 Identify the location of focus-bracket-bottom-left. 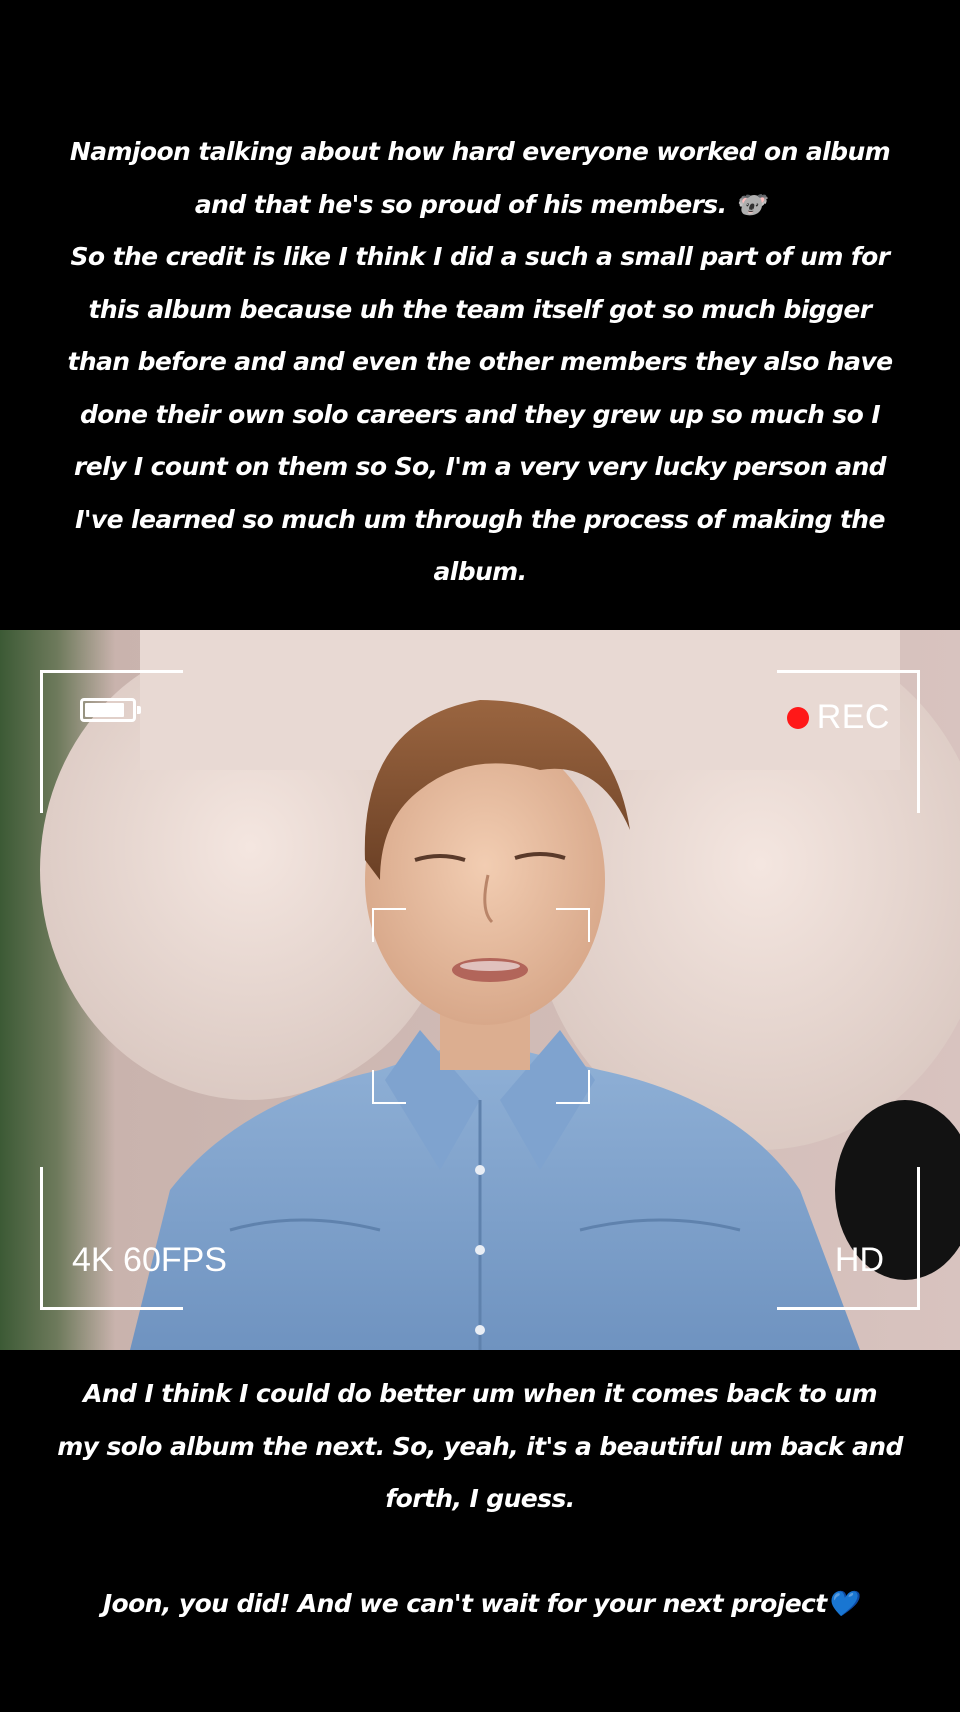
(389, 1087).